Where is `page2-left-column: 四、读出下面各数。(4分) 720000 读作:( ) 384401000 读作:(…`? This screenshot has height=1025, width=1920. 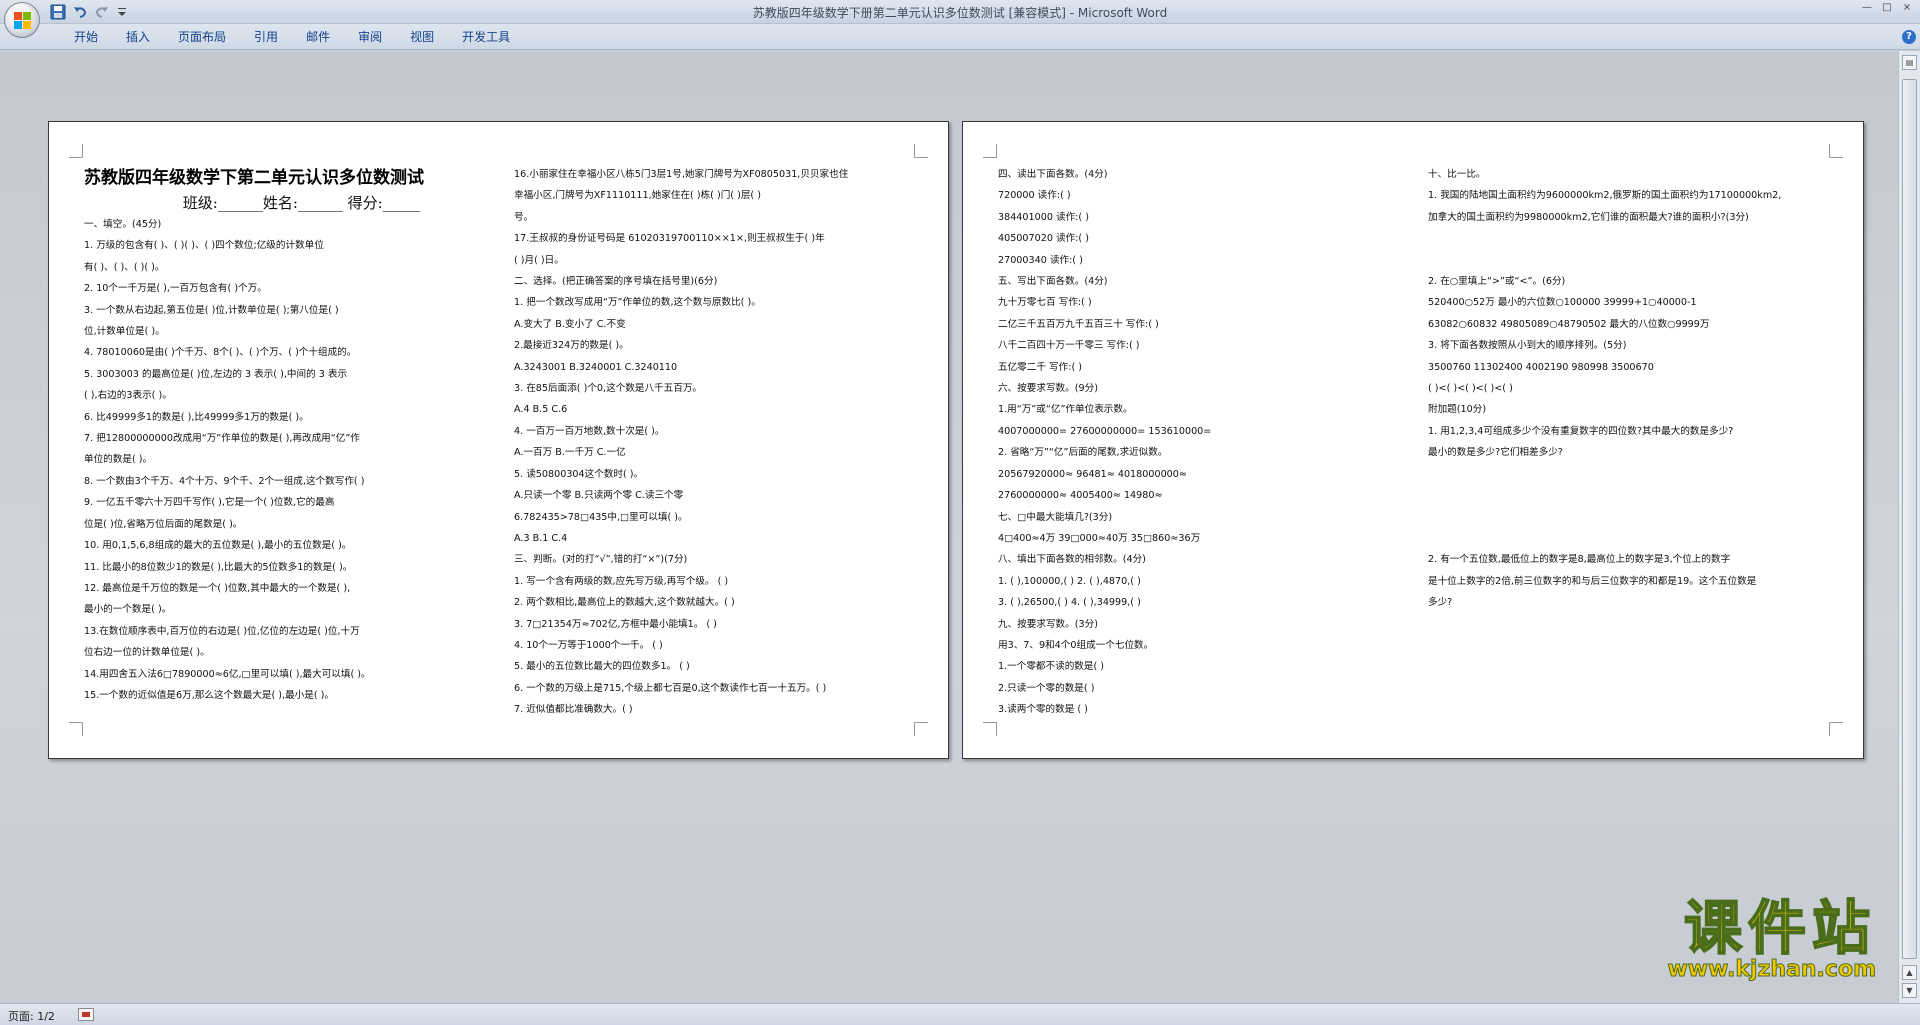 page2-left-column: 四、读出下面各数。(4分) 720000 读作:( ) 384401000 读作:(… is located at coordinates (1198, 442).